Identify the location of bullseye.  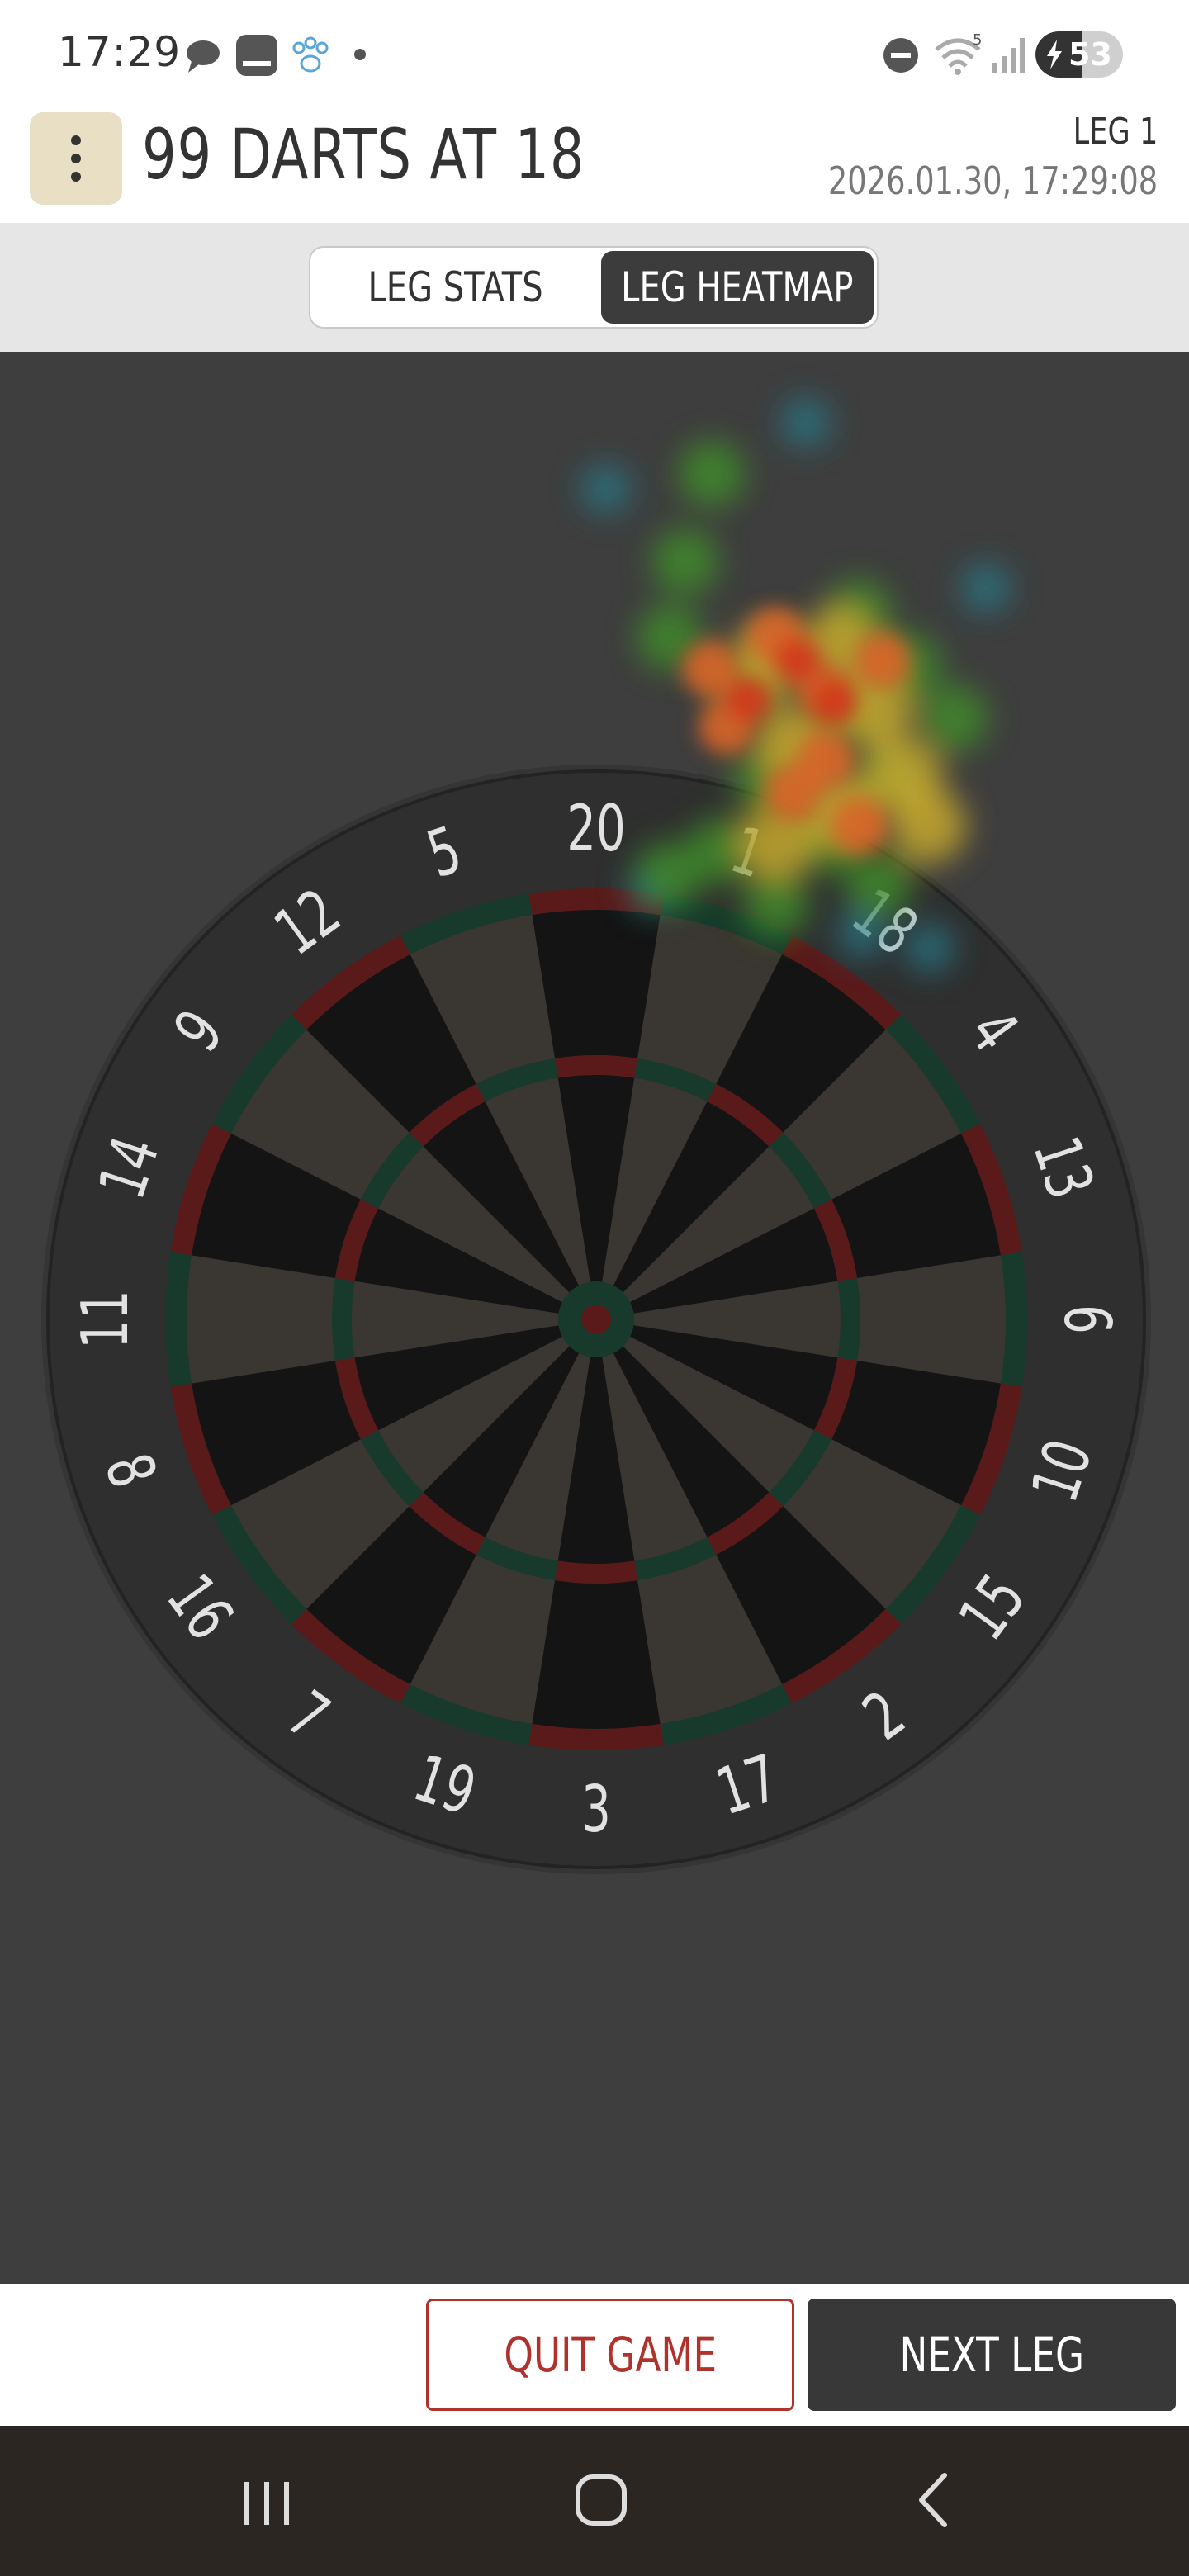
(596, 1319).